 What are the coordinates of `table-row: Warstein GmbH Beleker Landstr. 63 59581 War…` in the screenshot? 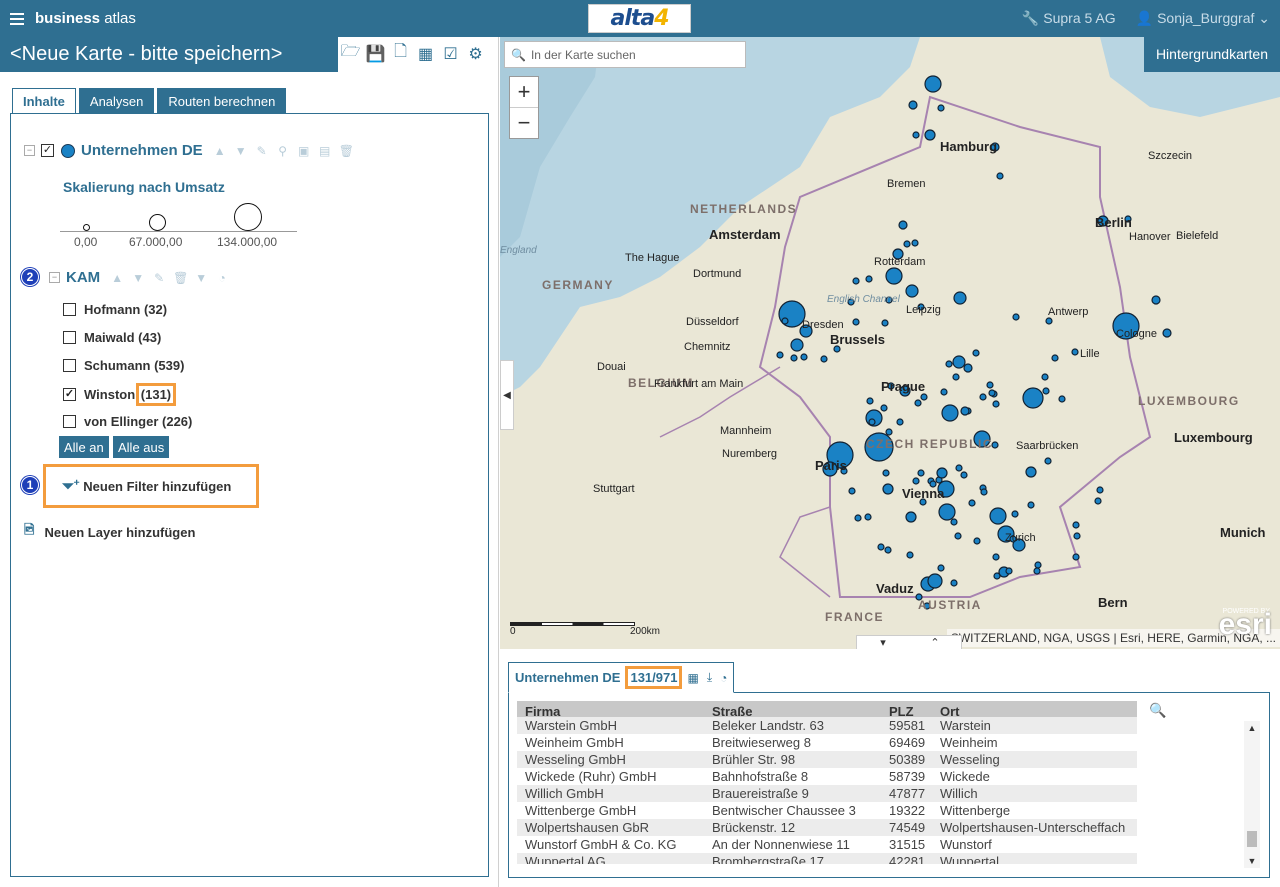 It's located at (827, 725).